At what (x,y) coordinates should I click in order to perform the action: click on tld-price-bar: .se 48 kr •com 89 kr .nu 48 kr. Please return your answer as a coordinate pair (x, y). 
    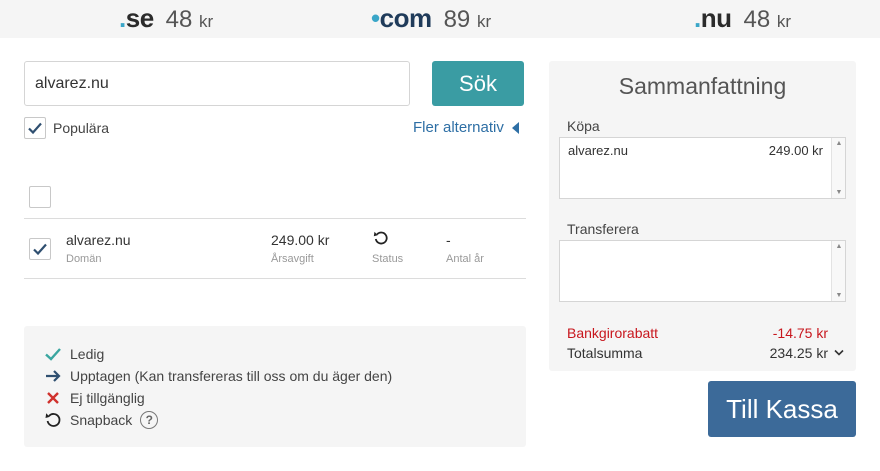
    Looking at the image, I should click on (440, 19).